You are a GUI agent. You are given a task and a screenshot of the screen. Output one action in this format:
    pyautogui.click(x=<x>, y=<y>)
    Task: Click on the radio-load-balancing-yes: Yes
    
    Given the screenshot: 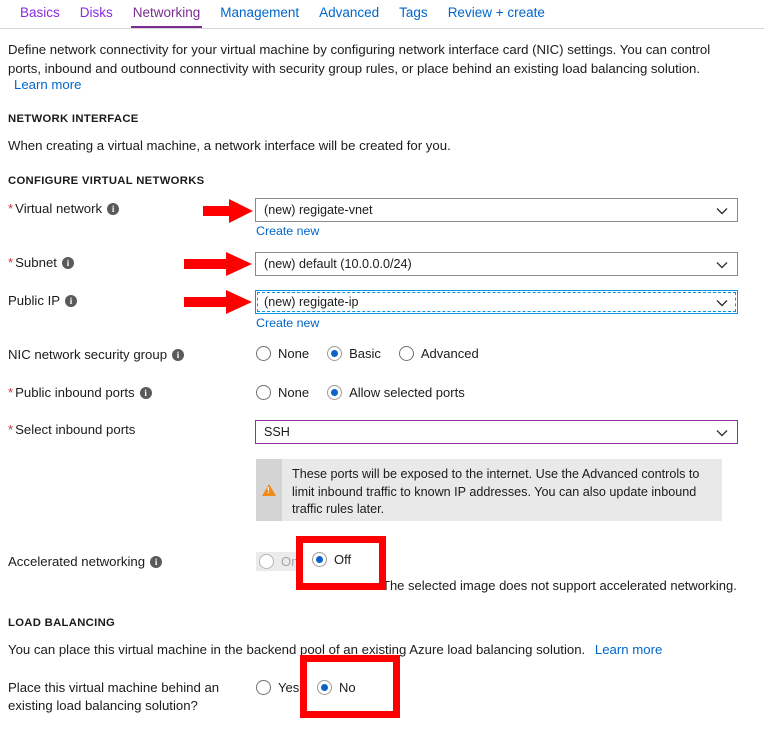 What is the action you would take?
    pyautogui.click(x=277, y=687)
    